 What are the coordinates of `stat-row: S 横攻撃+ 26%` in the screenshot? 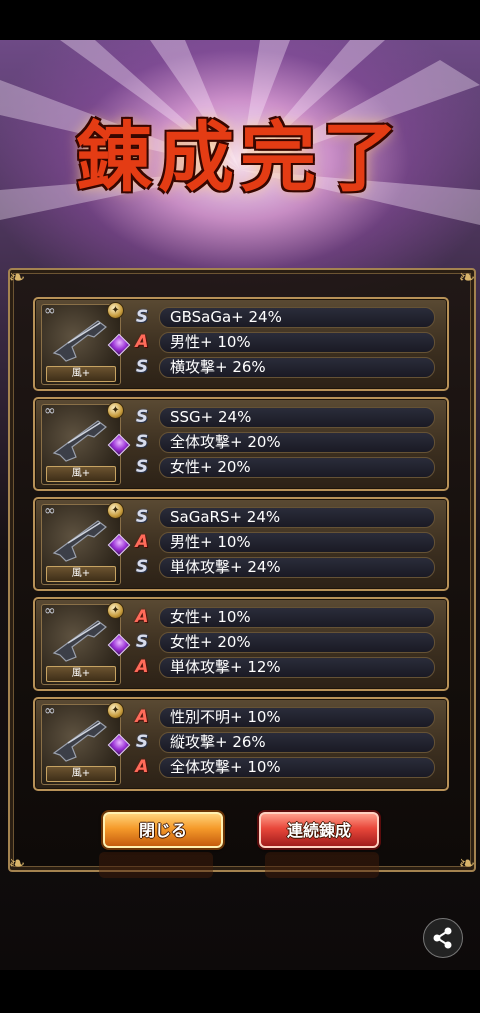 It's located at (284, 367).